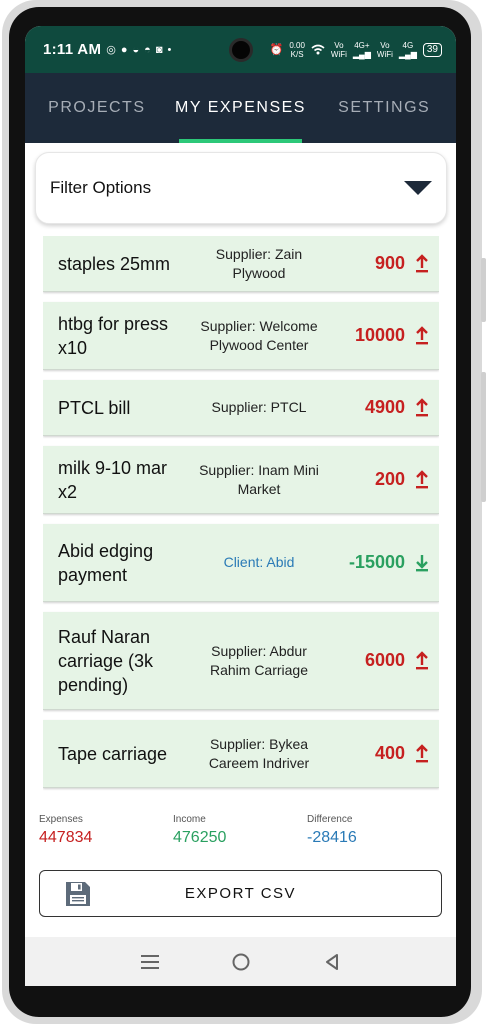  Describe the element at coordinates (111, 50) in the screenshot. I see `whatsapp-icon: ◎` at that location.